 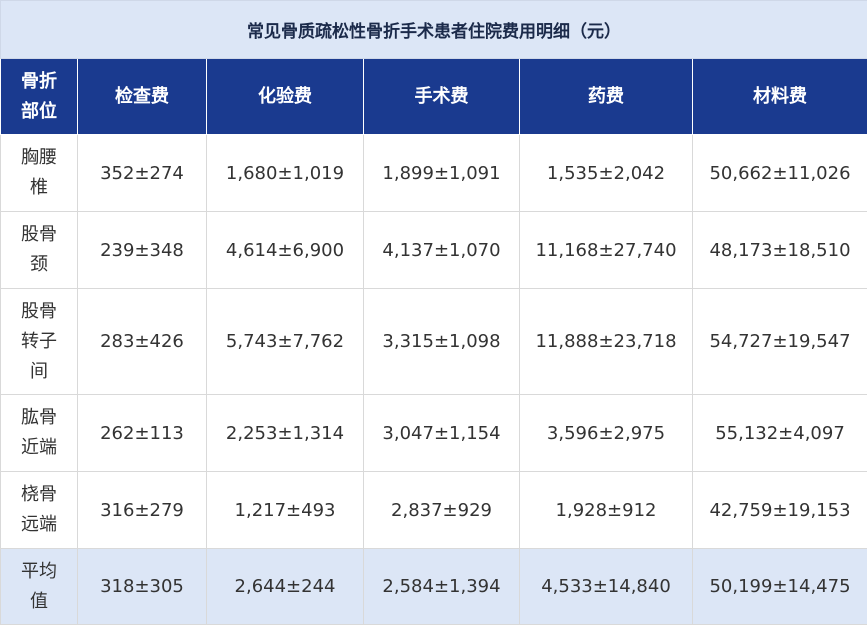 I want to click on cell-material: 42,759±19,153, so click(x=779, y=510).